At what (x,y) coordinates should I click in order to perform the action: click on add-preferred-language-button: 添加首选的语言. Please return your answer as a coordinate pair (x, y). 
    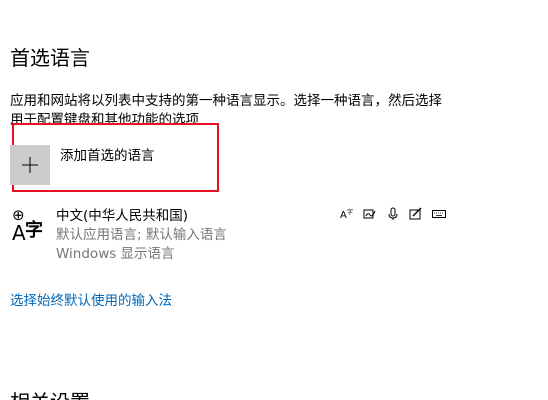
    Looking at the image, I should click on (82, 165).